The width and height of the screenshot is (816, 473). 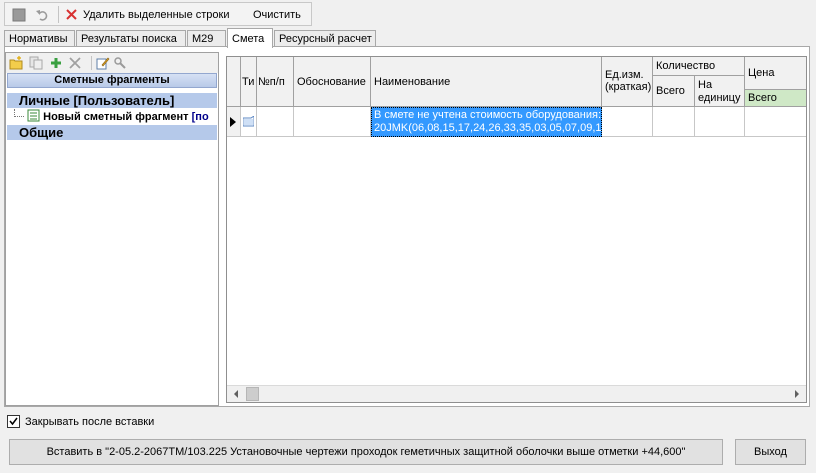 I want to click on checkbox-box, so click(x=13, y=421).